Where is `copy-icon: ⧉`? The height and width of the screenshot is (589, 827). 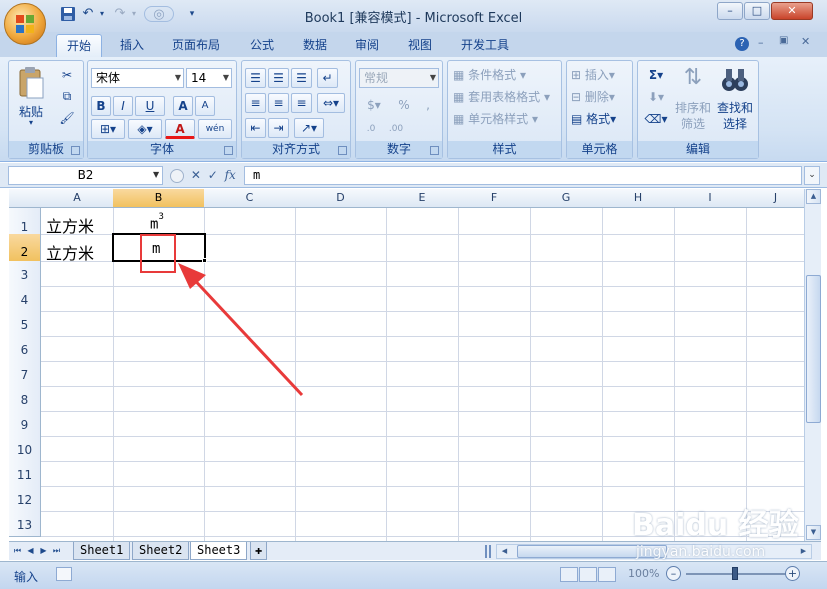
copy-icon: ⧉ is located at coordinates (67, 96).